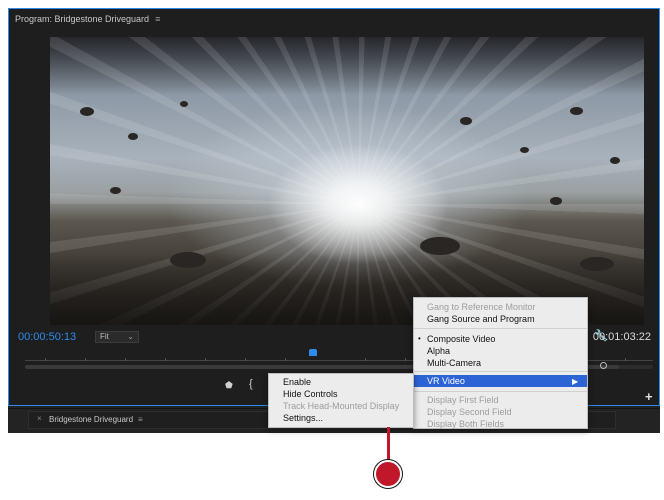 The image size is (664, 500). I want to click on button-editor-plus-icon: +, so click(649, 396).